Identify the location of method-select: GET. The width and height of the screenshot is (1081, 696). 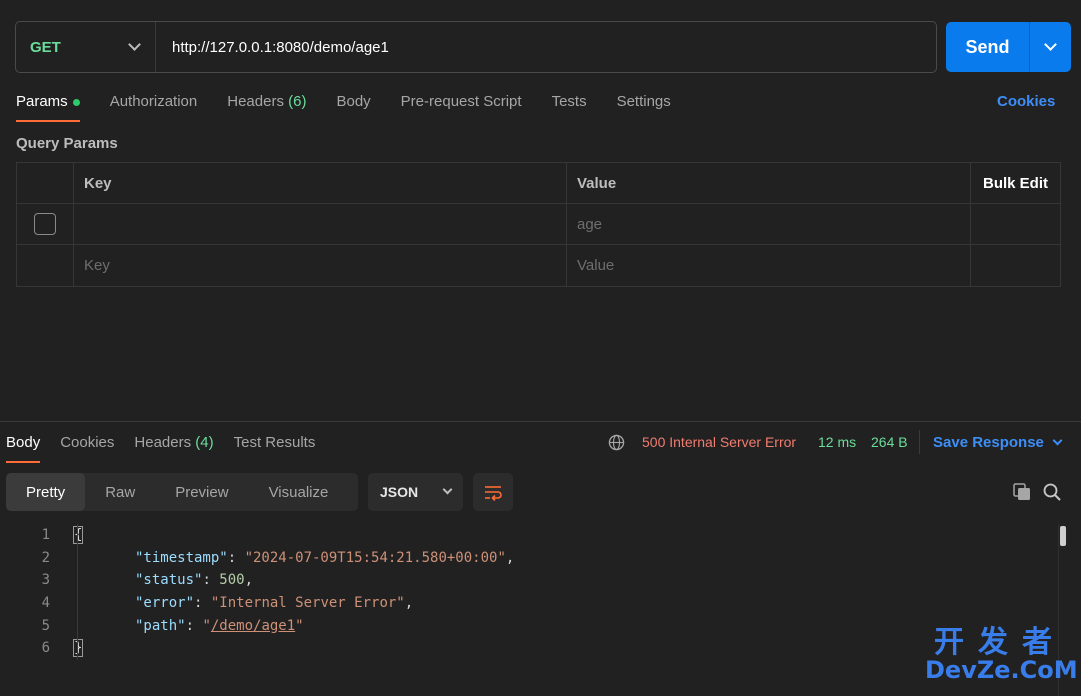
(86, 47).